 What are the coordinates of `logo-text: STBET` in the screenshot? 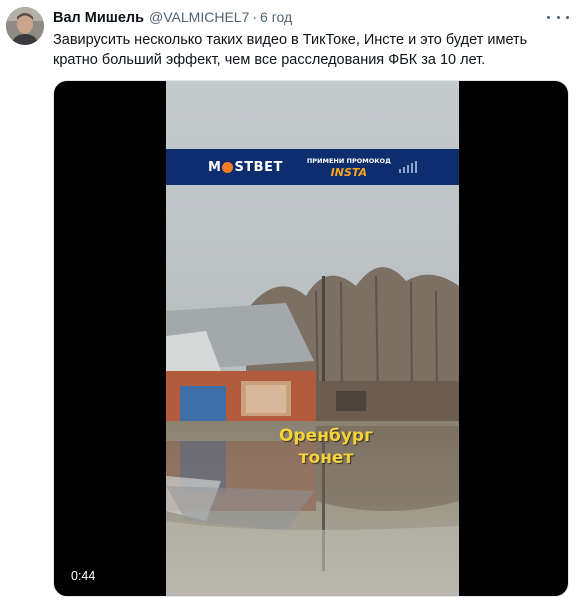 It's located at (258, 167).